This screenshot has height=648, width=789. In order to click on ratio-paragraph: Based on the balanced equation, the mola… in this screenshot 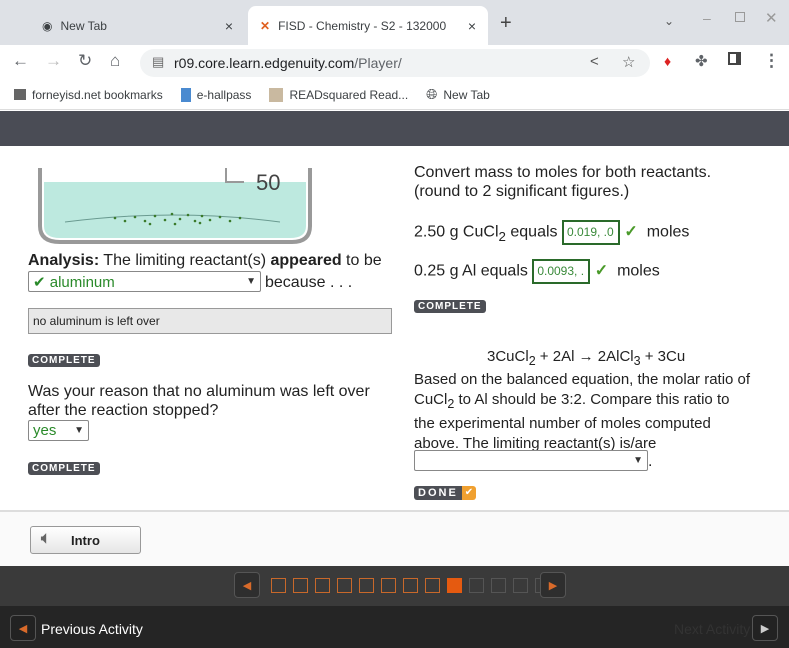, I will do `click(582, 411)`.